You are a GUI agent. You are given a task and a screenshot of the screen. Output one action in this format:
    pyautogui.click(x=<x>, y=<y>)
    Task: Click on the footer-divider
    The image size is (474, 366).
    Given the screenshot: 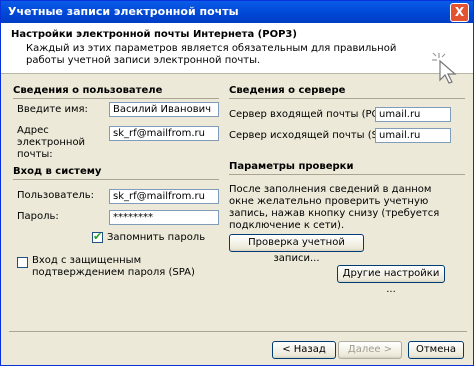 What is the action you would take?
    pyautogui.click(x=238, y=331)
    